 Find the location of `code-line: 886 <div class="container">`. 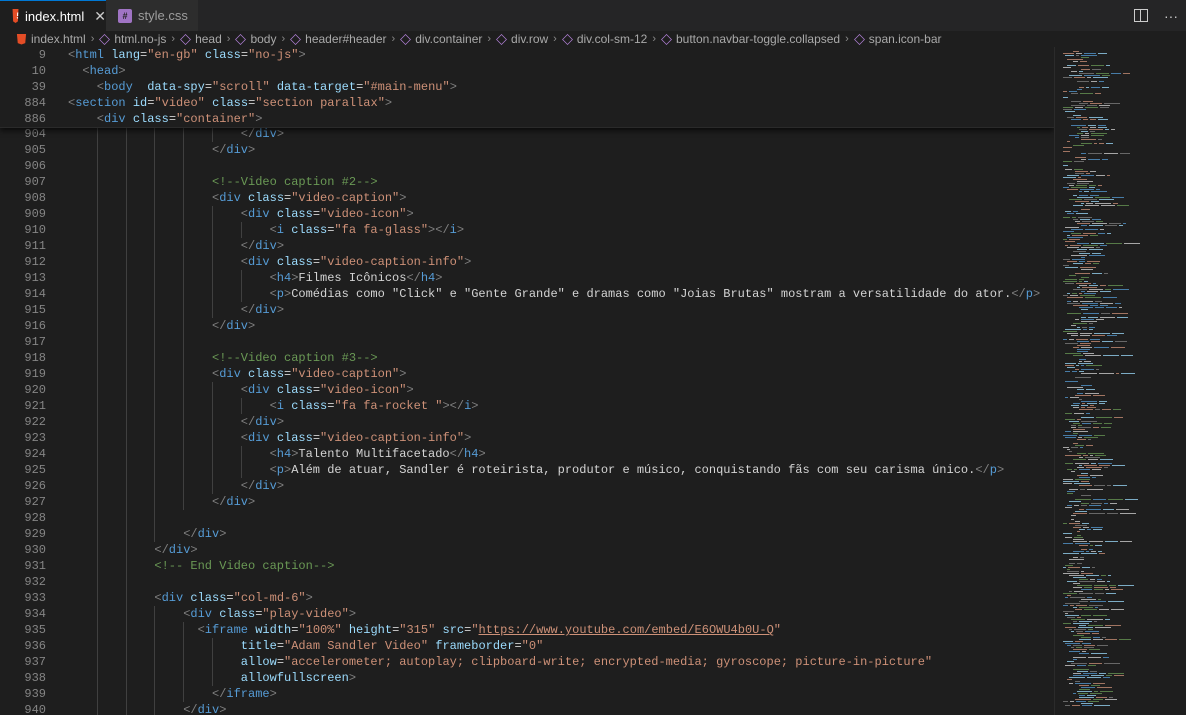

code-line: 886 <div class="container"> is located at coordinates (527, 119).